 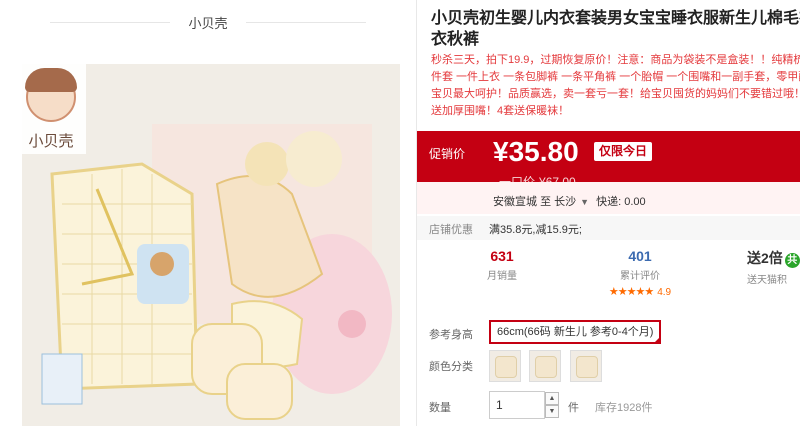 I want to click on brand-logo: 小贝壳, so click(x=51, y=109).